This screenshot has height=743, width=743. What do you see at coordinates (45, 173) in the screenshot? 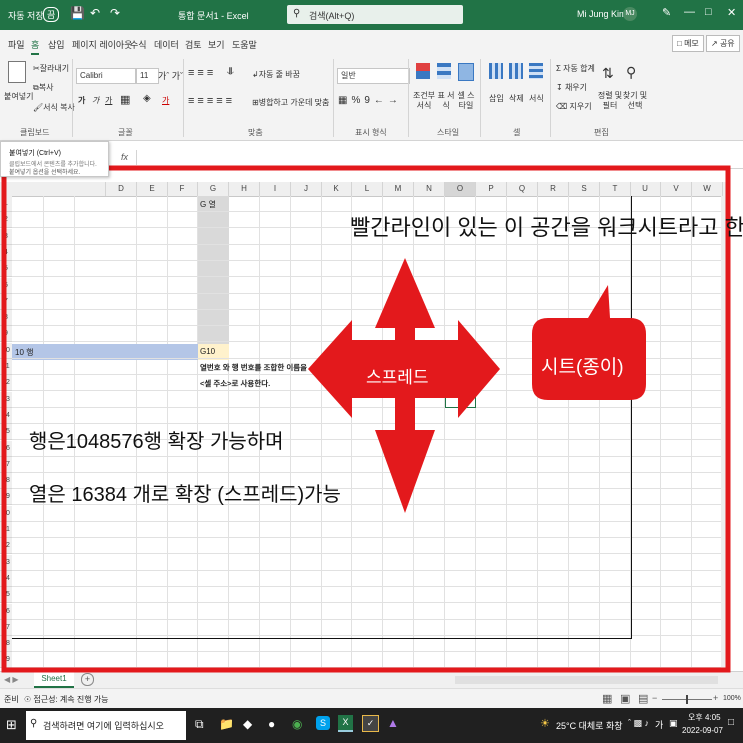
I see `tooltip-line2: 붙여넣기 옵션을 선택하세요.` at bounding box center [45, 173].